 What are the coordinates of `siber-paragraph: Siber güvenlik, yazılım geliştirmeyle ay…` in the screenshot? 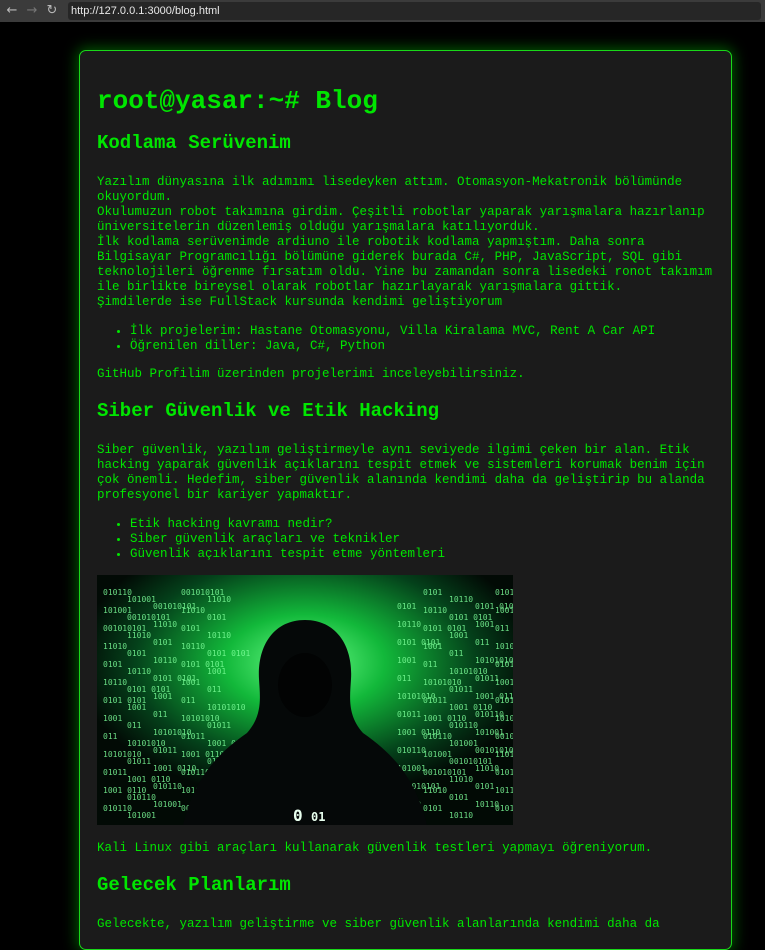 It's located at (401, 472).